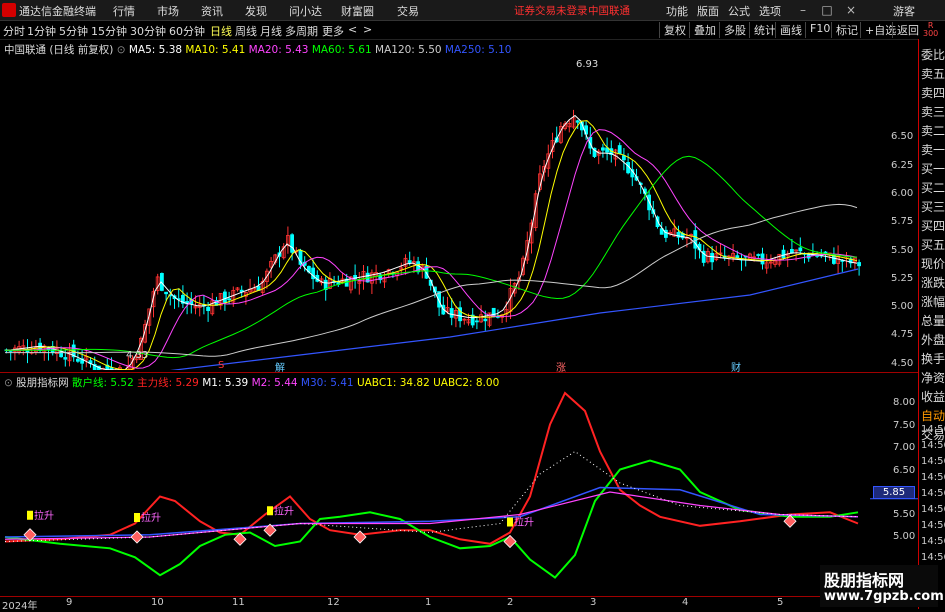 This screenshot has height=612, width=945. What do you see at coordinates (408, 11) in the screenshot?
I see `menu-trade: 交易` at bounding box center [408, 11].